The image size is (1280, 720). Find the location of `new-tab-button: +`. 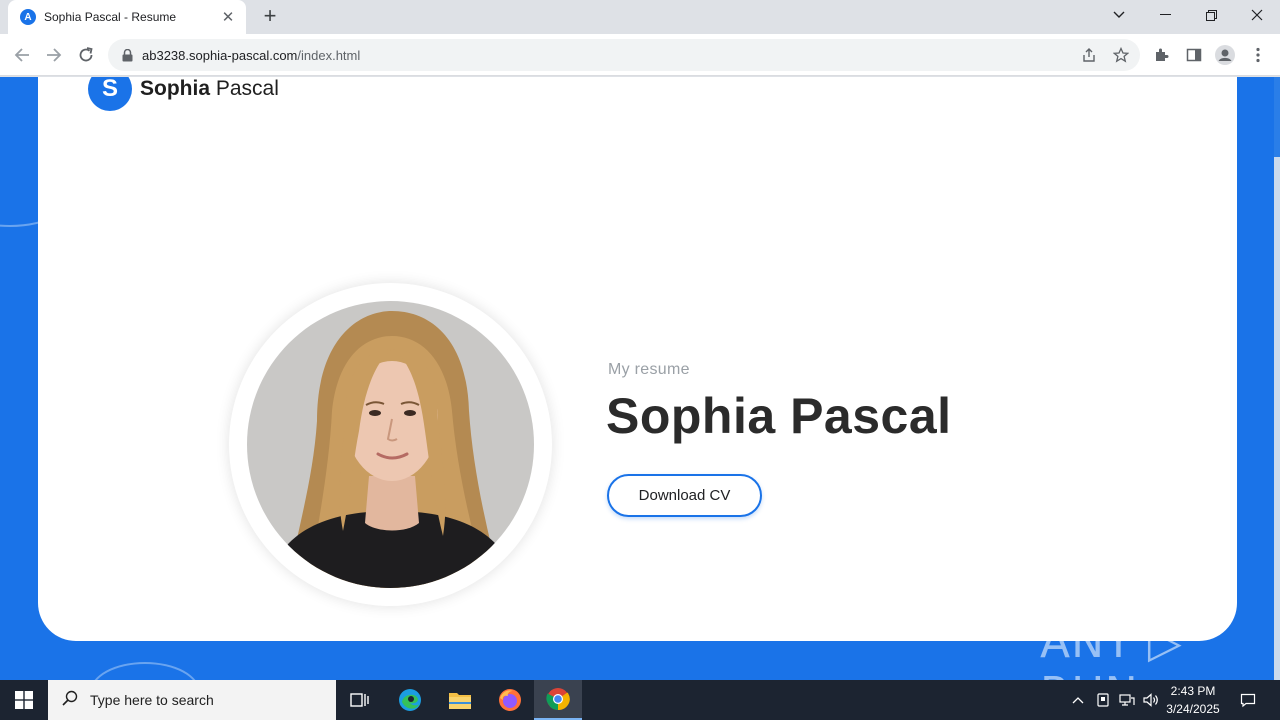

new-tab-button: + is located at coordinates (270, 17).